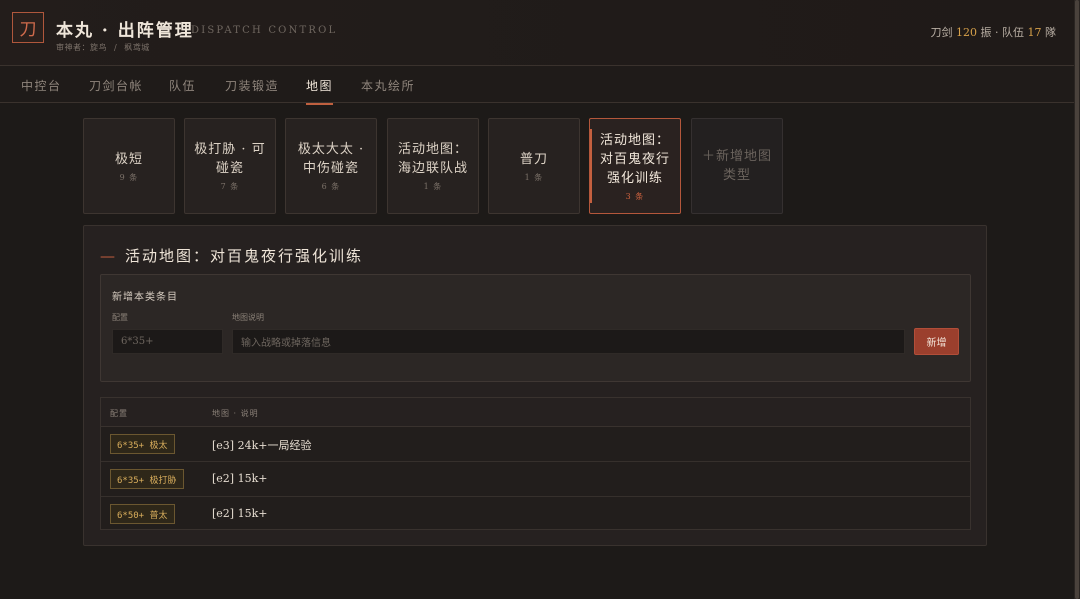 The width and height of the screenshot is (1080, 599). What do you see at coordinates (535, 514) in the screenshot?
I see `table-row: 6*50+ 普太 [e2] 15k+` at bounding box center [535, 514].